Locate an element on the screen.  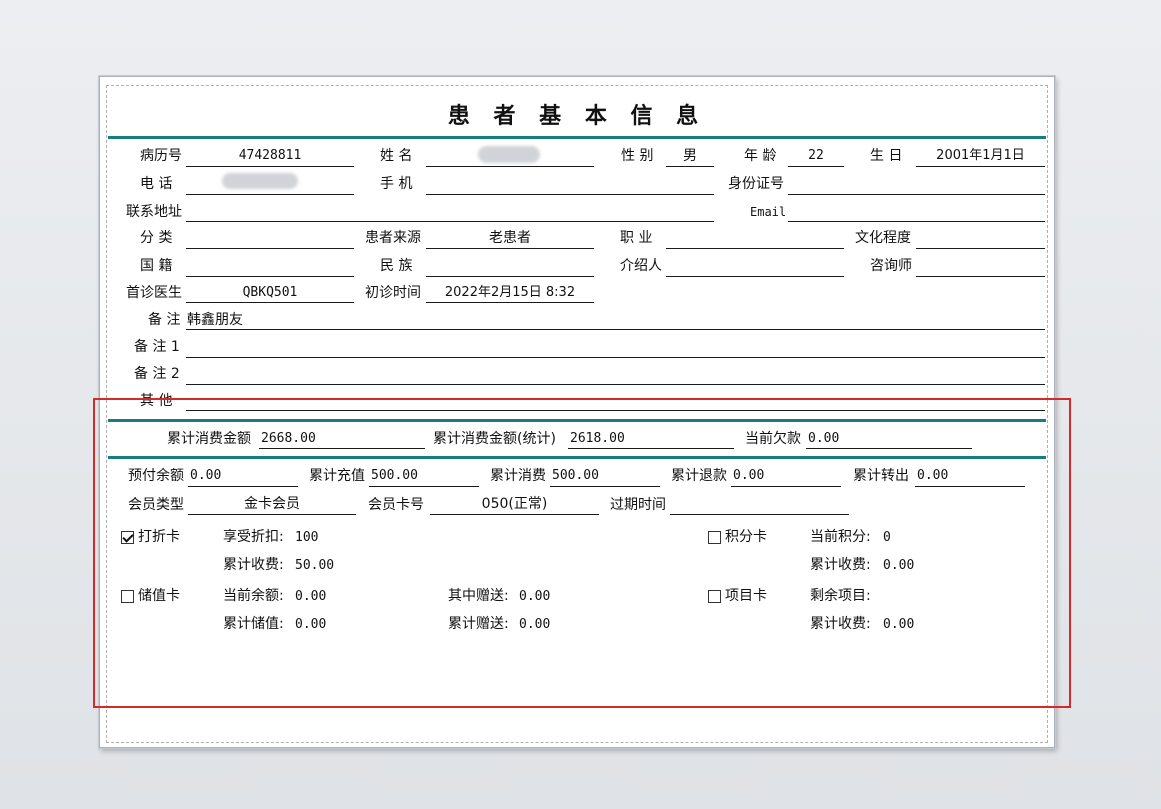
first-doctor-underline is located at coordinates (270, 302).